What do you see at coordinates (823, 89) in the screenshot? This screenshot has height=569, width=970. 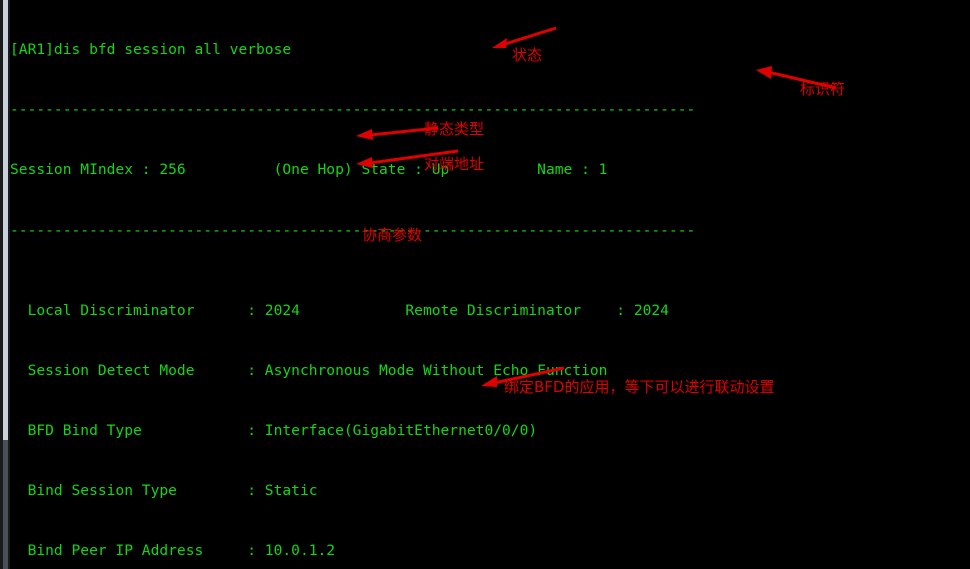 I see `discriminator-annotation-label: 标识符` at bounding box center [823, 89].